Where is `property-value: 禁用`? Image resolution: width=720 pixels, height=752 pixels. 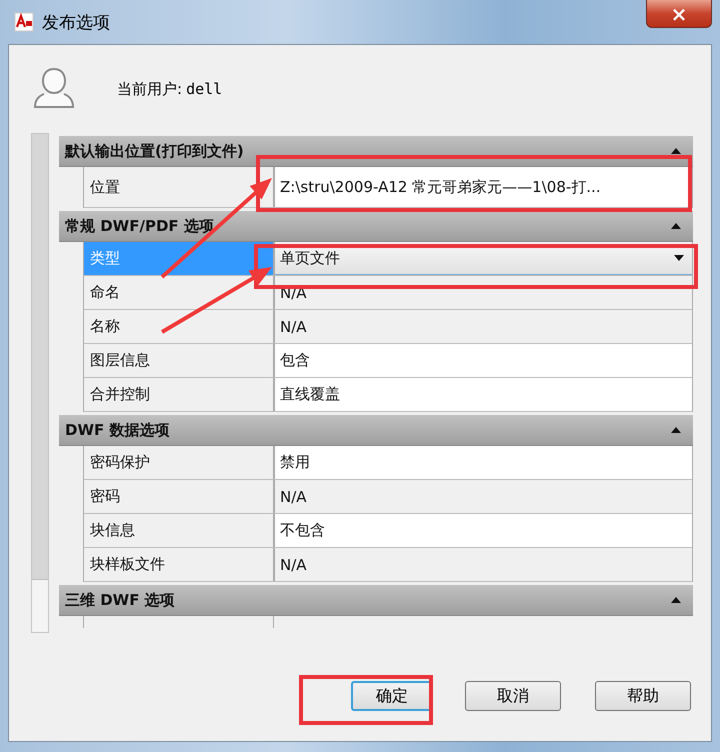 property-value: 禁用 is located at coordinates (483, 462).